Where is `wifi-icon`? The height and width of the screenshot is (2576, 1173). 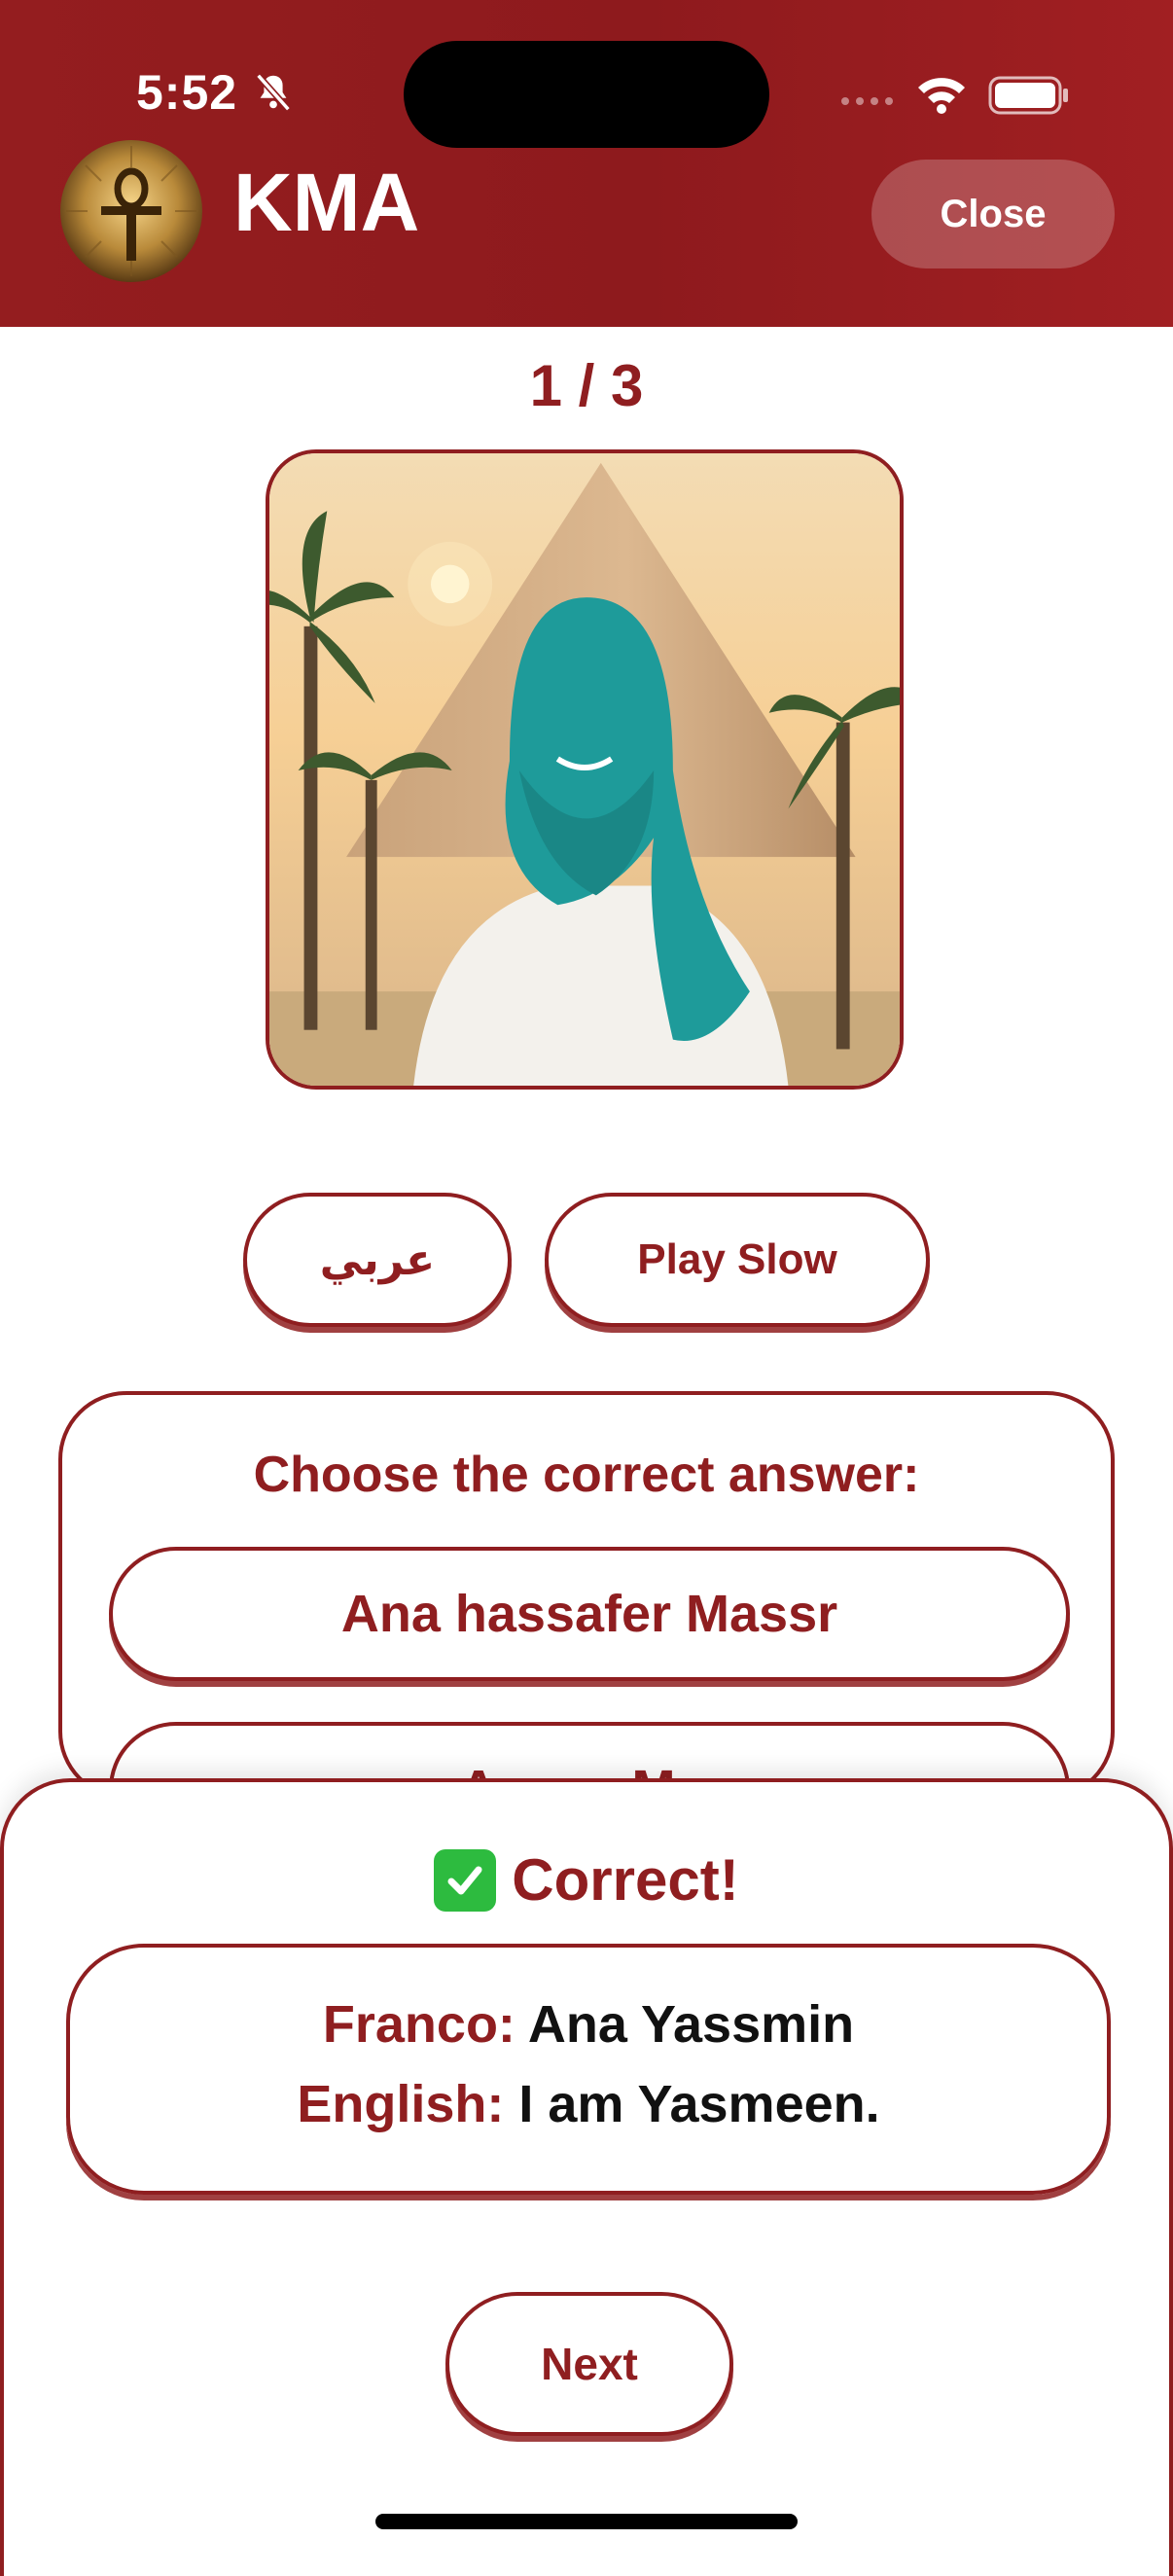 wifi-icon is located at coordinates (941, 96).